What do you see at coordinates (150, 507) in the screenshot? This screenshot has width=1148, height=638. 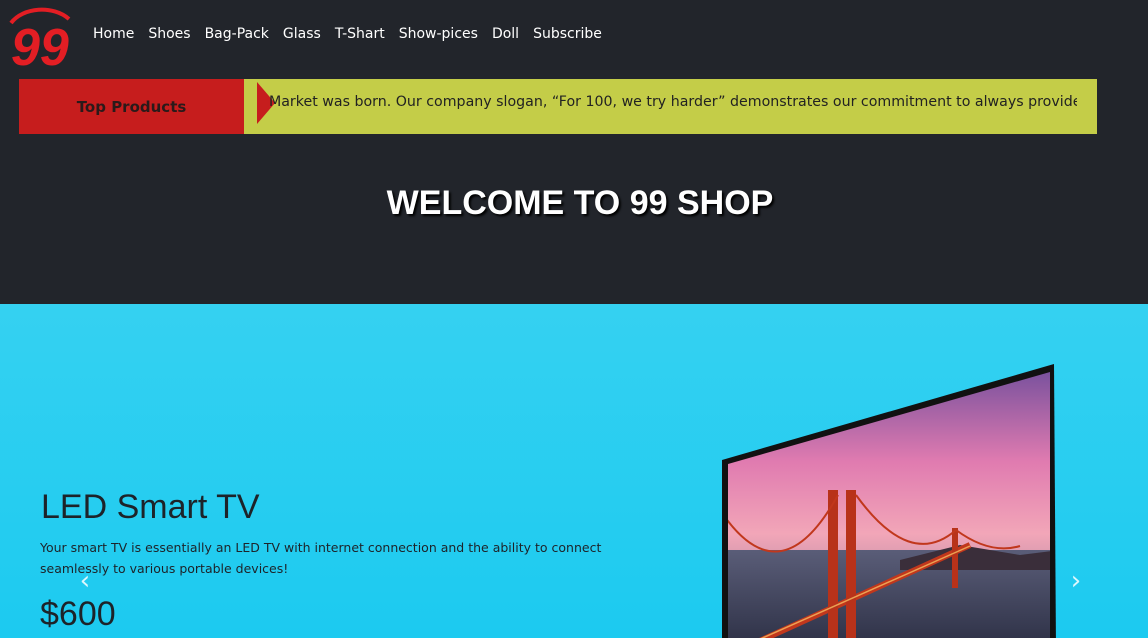 I see `product-title: LED Smart TV` at bounding box center [150, 507].